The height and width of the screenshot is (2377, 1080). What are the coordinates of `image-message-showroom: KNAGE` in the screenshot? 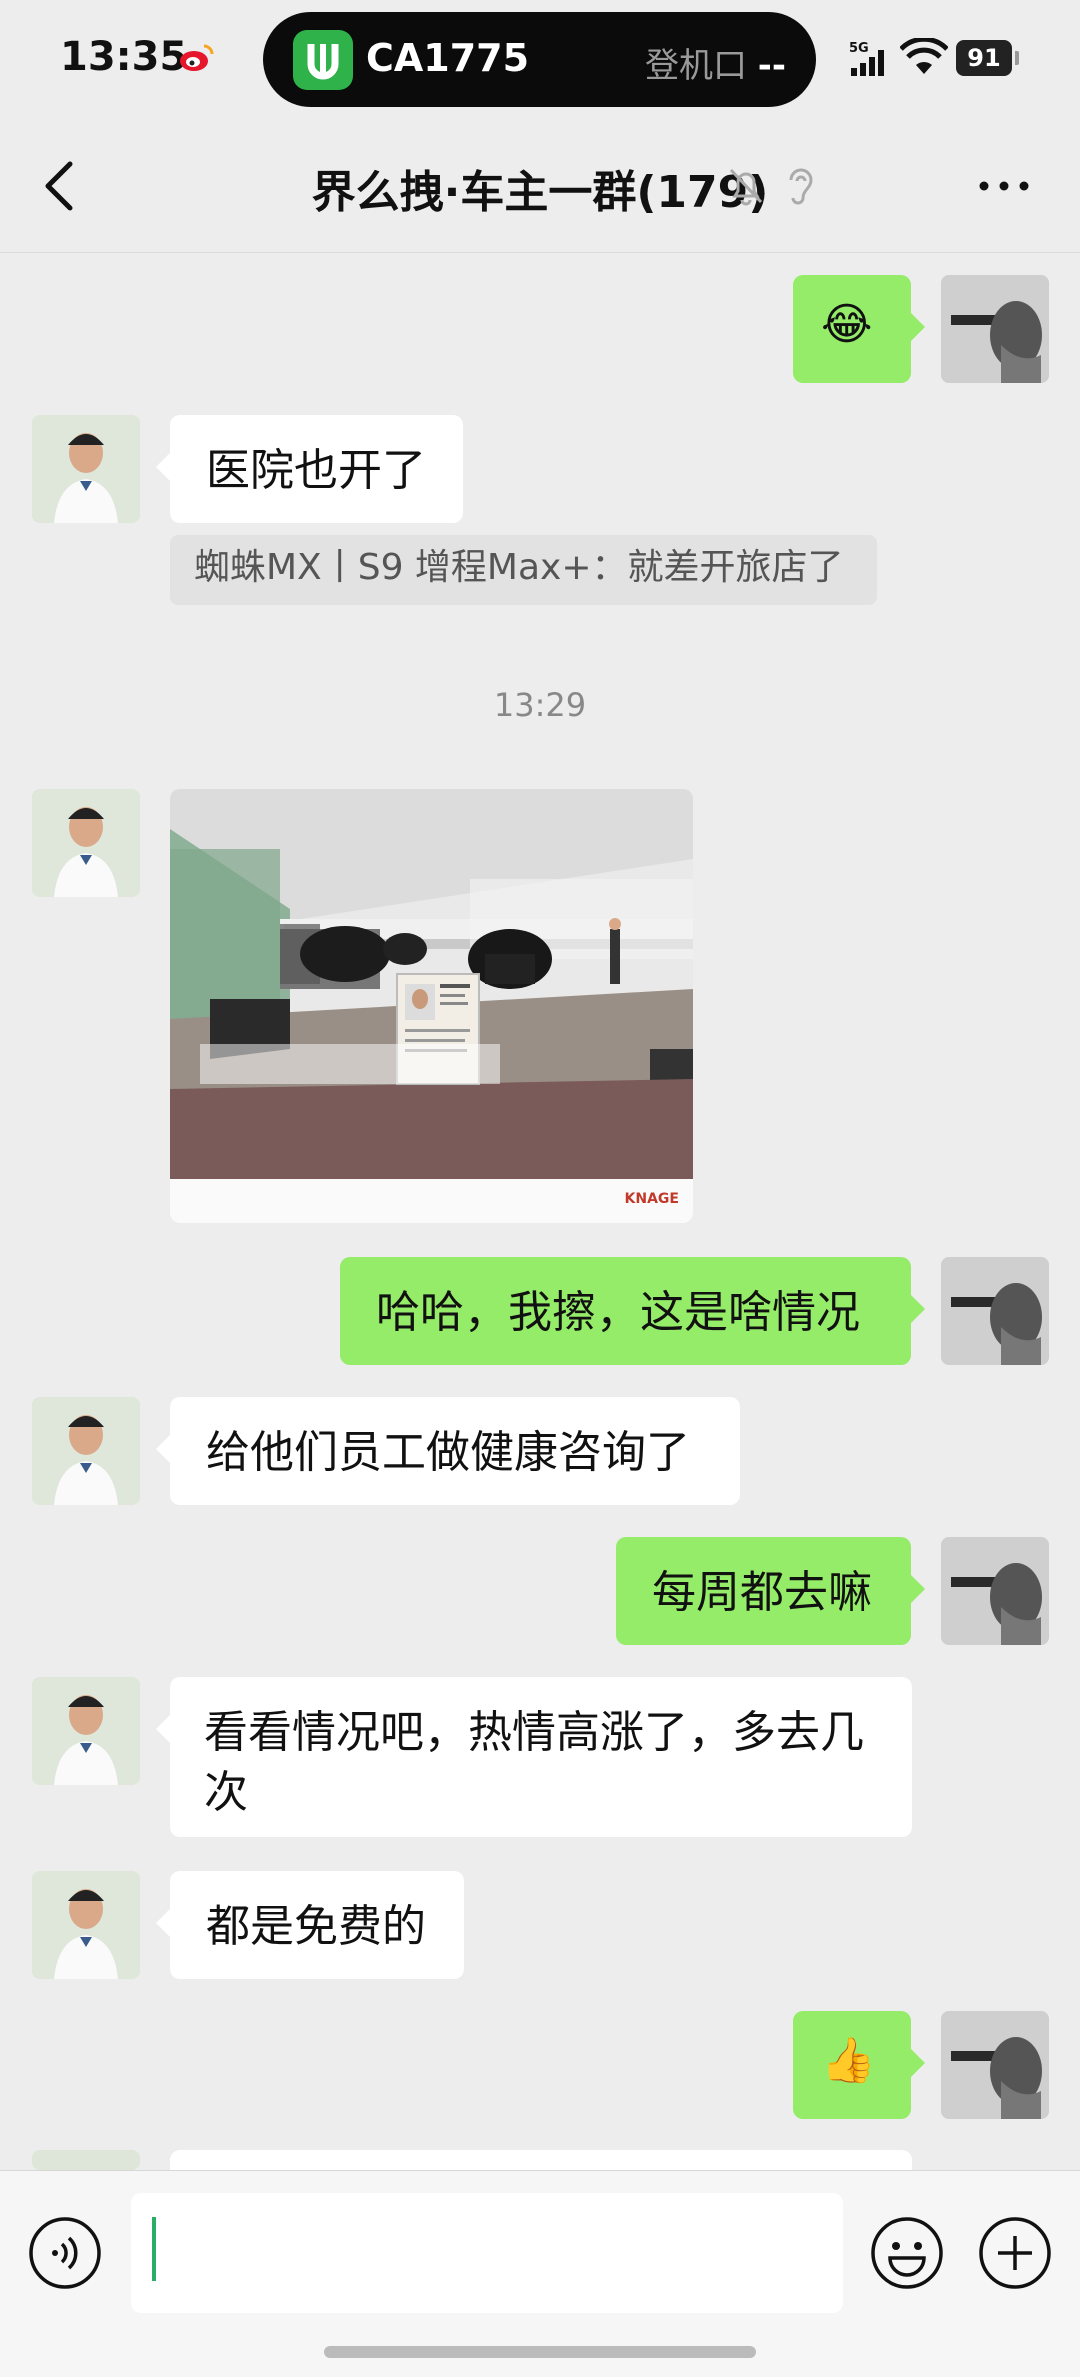 It's located at (431, 1006).